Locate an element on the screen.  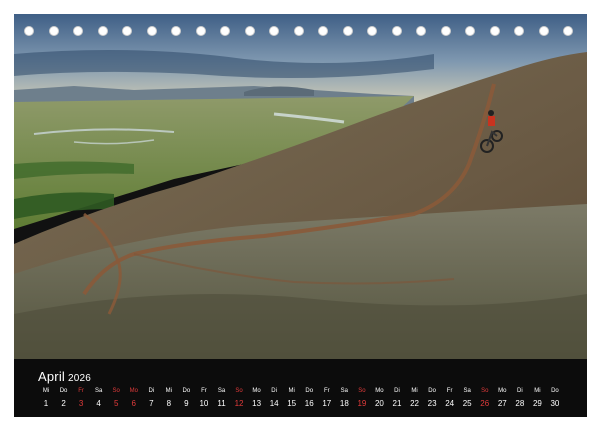
day-number: 7 is located at coordinates (151, 403).